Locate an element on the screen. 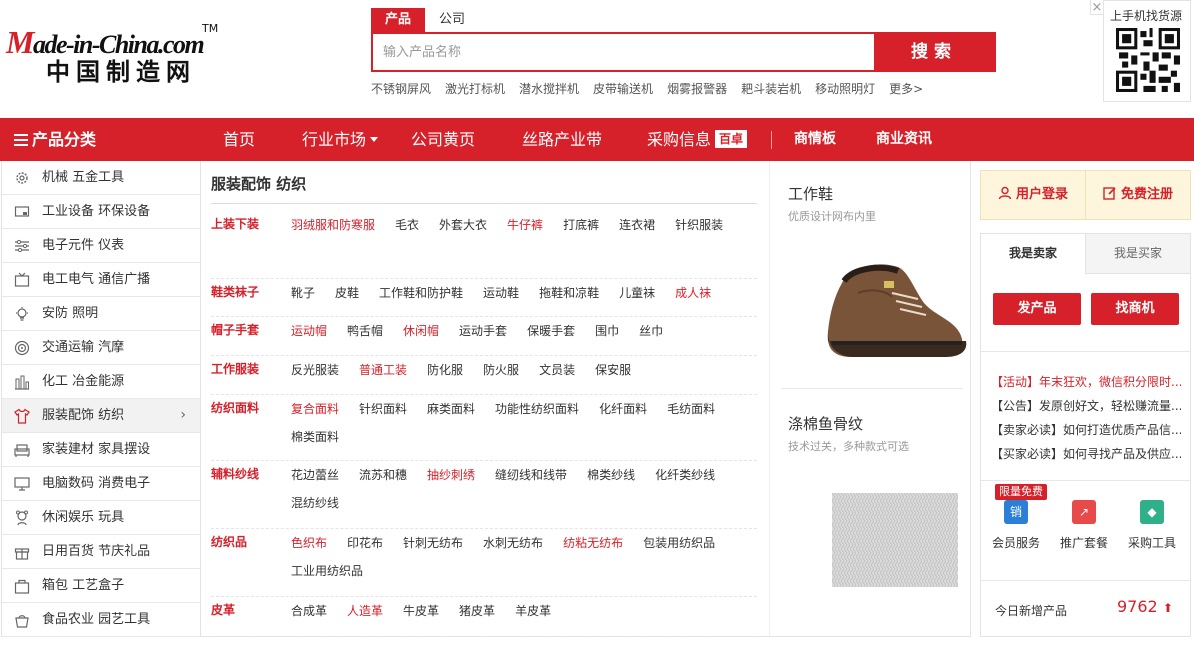 The image size is (1194, 661). subcategory-link: 抽纱刺绣 is located at coordinates (451, 475).